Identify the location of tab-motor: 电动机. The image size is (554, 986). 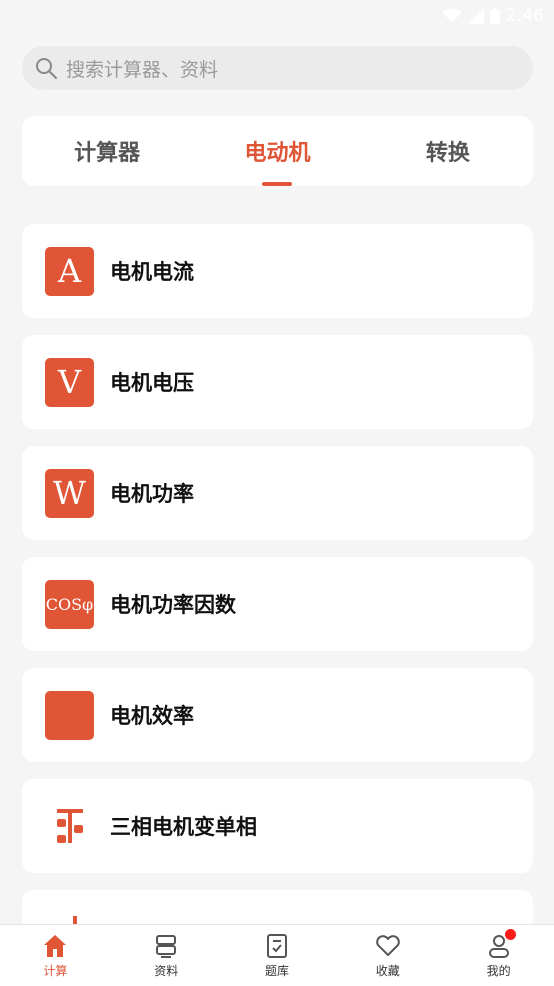
(277, 151).